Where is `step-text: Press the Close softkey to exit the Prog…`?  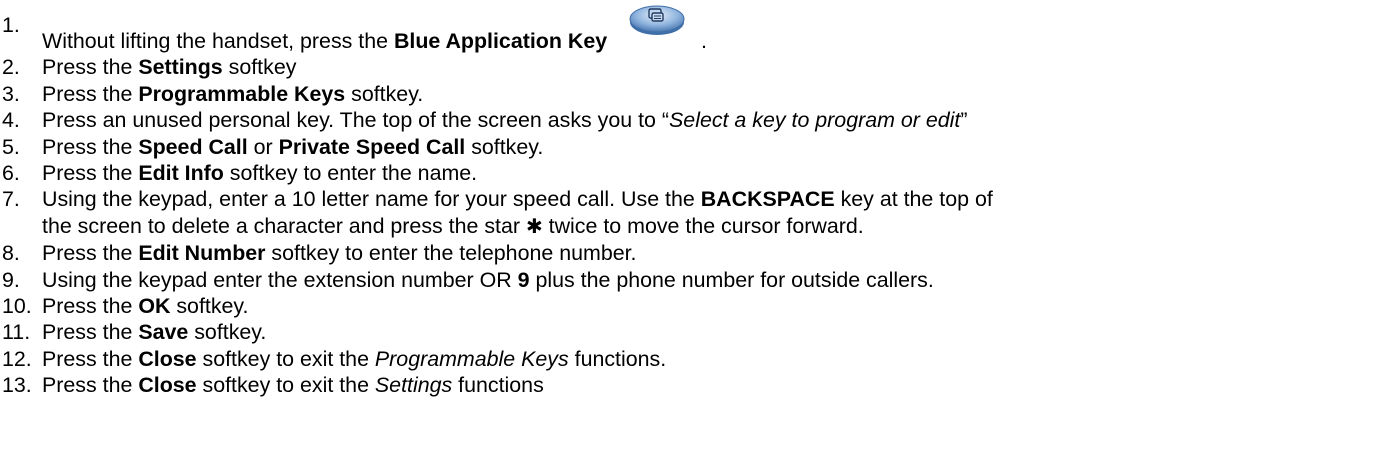 step-text: Press the Close softkey to exit the Prog… is located at coordinates (354, 359).